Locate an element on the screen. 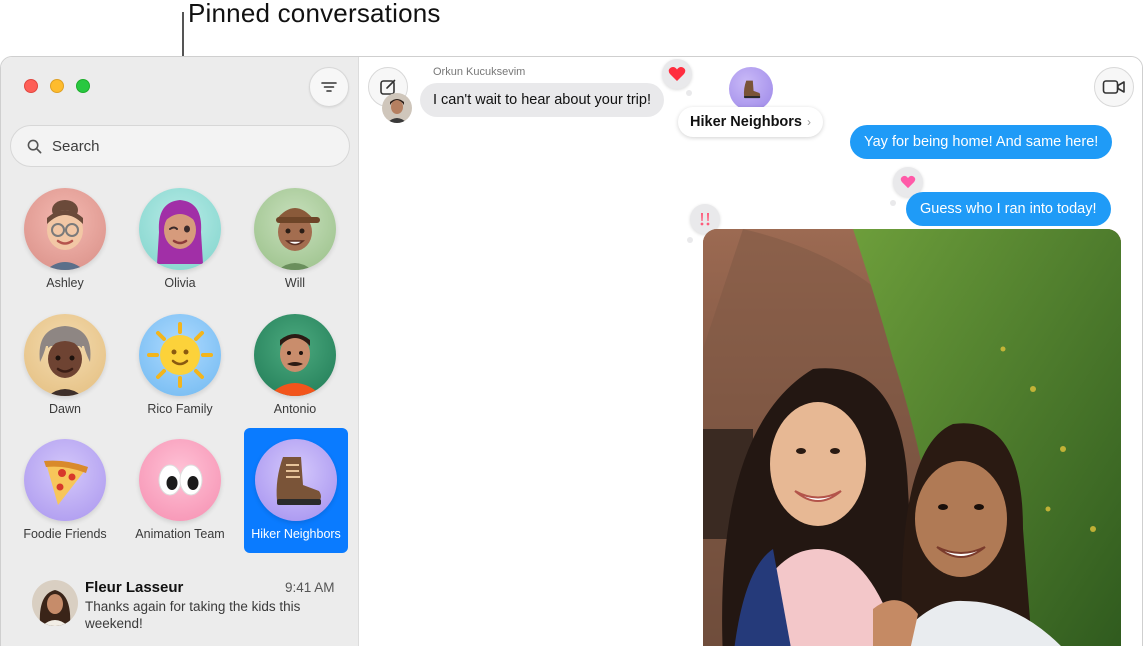 The height and width of the screenshot is (646, 1146). pinned-label: Will is located at coordinates (295, 283).